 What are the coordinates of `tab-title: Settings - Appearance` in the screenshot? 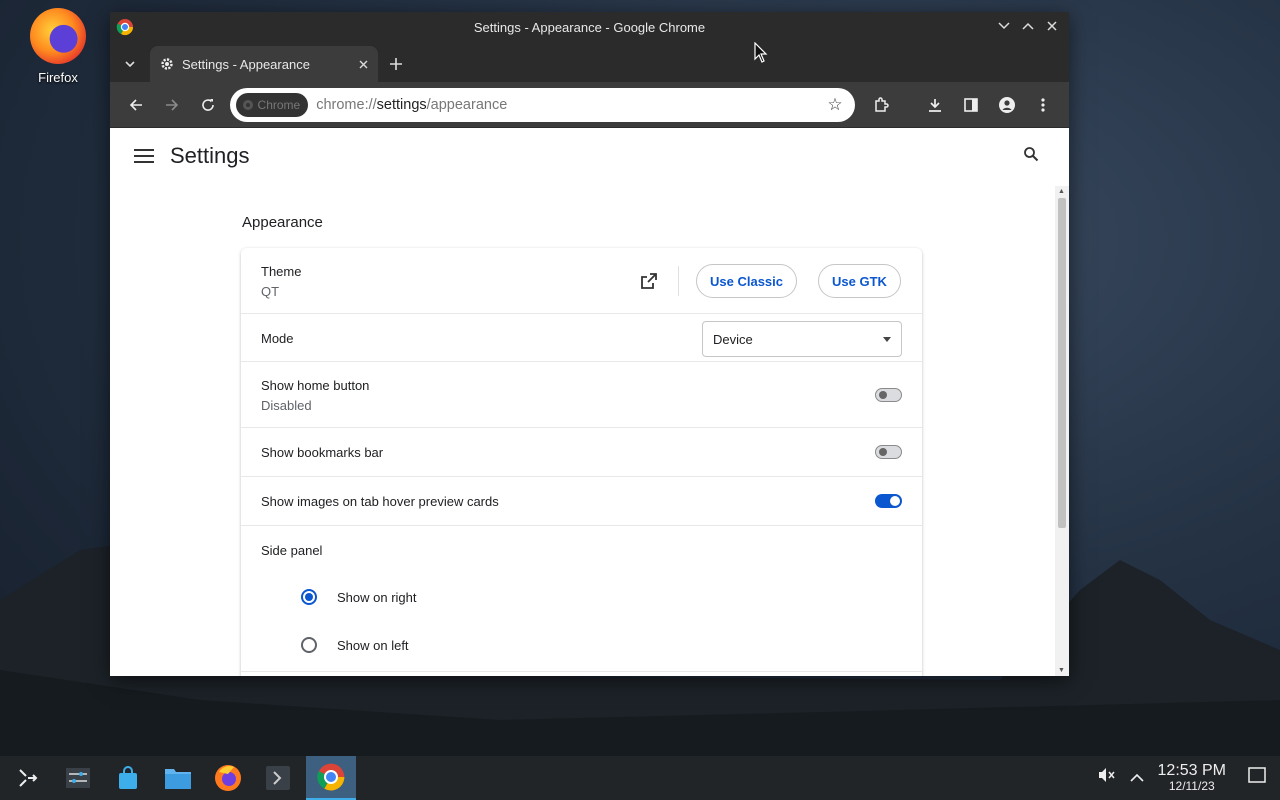 It's located at (246, 64).